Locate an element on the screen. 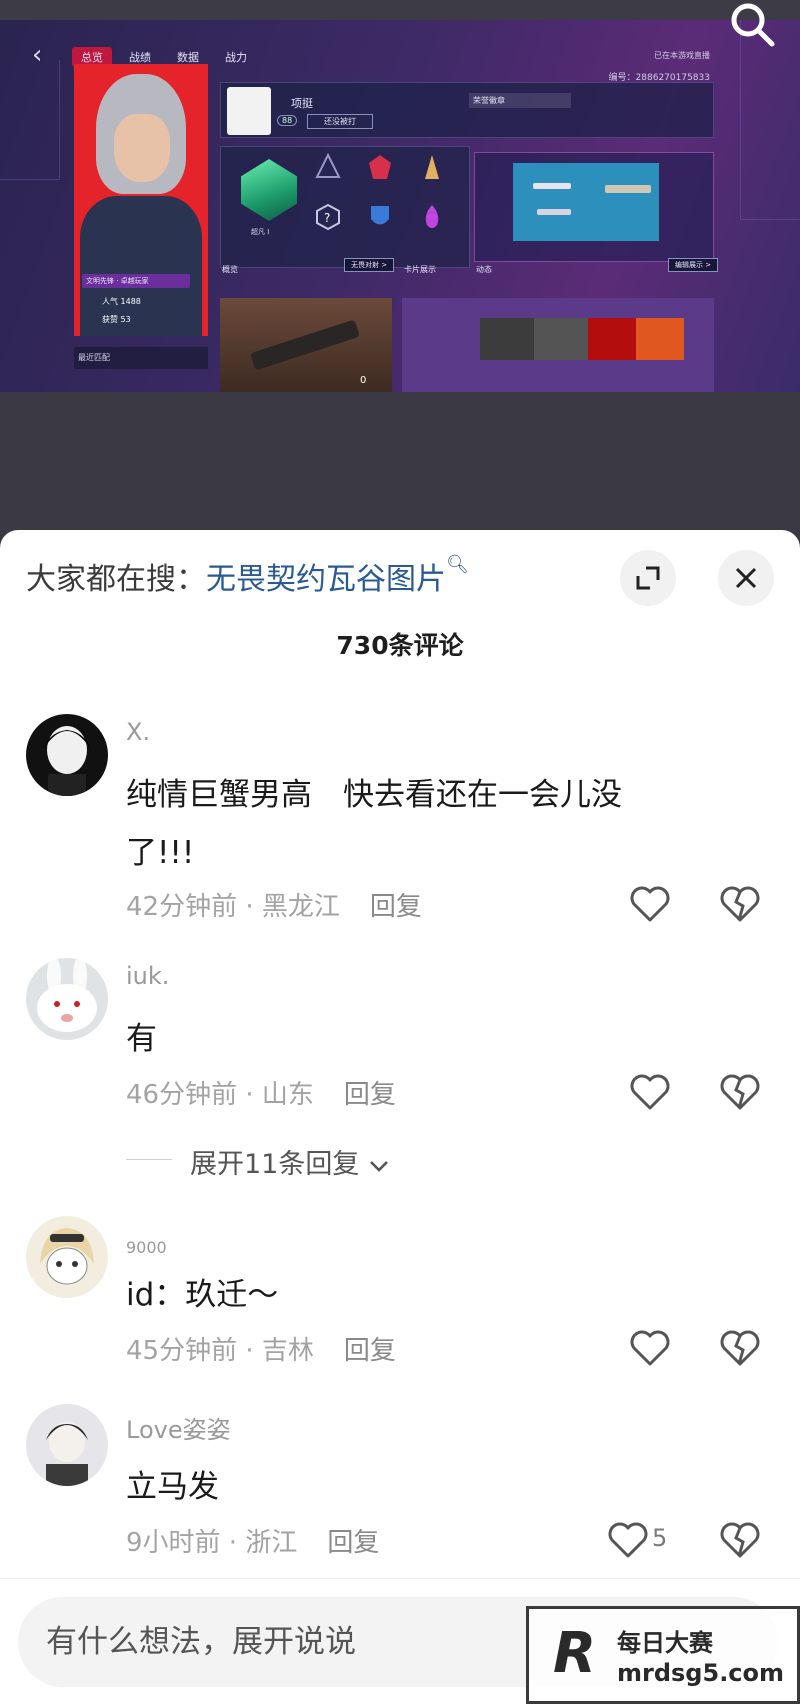 This screenshot has height=1704, width=800. watermark-logo: R is located at coordinates (575, 1653).